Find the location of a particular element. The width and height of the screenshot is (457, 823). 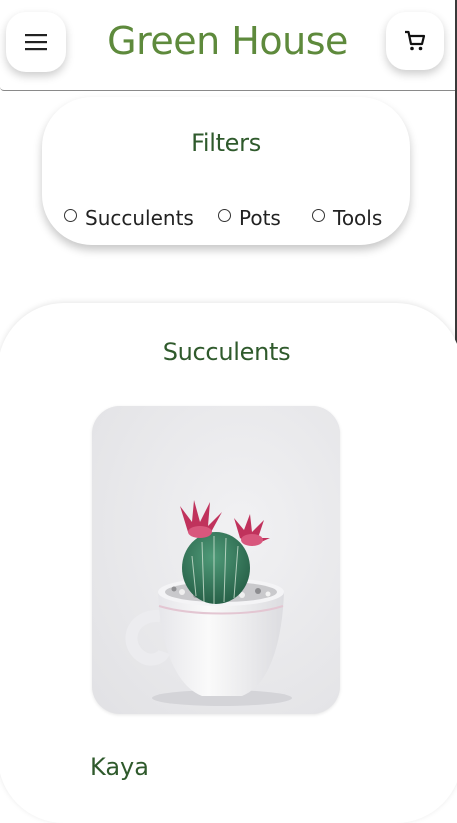

filter-option-pots: Pots is located at coordinates (249, 218).